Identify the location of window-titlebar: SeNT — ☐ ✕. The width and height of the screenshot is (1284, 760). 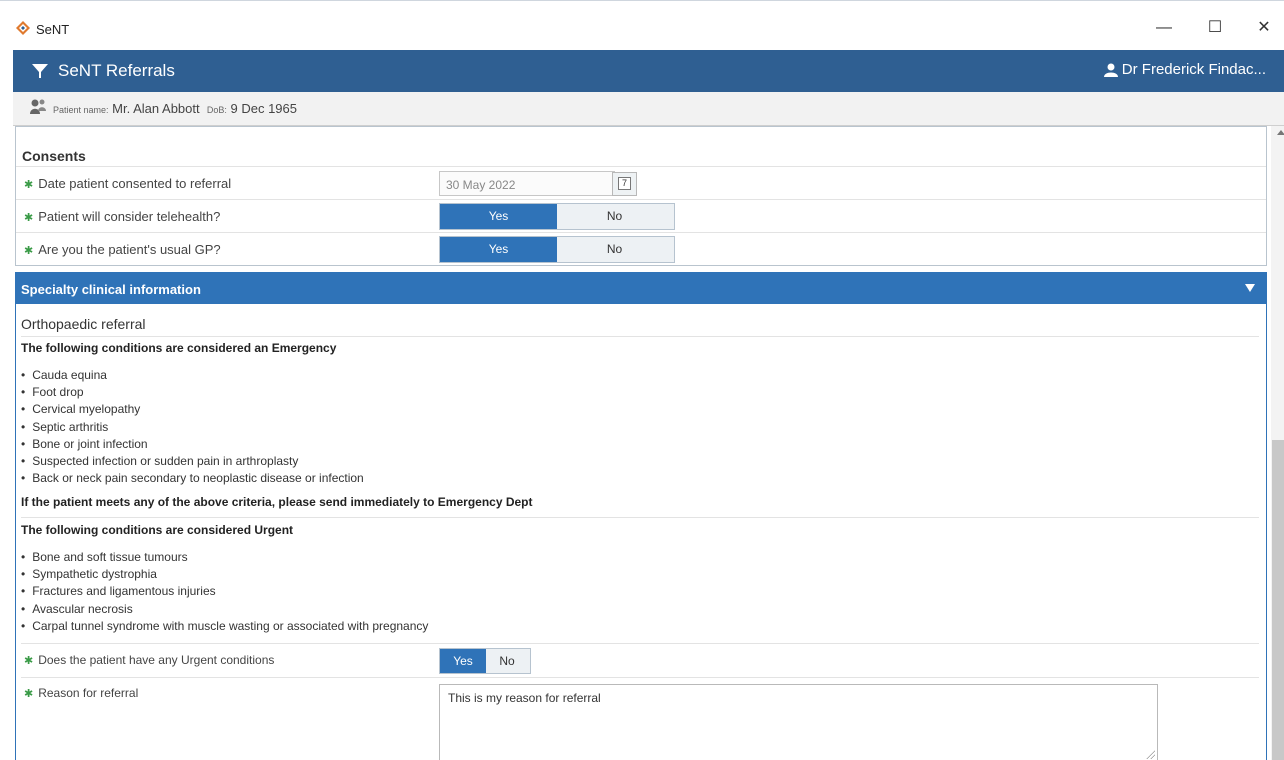
(642, 24).